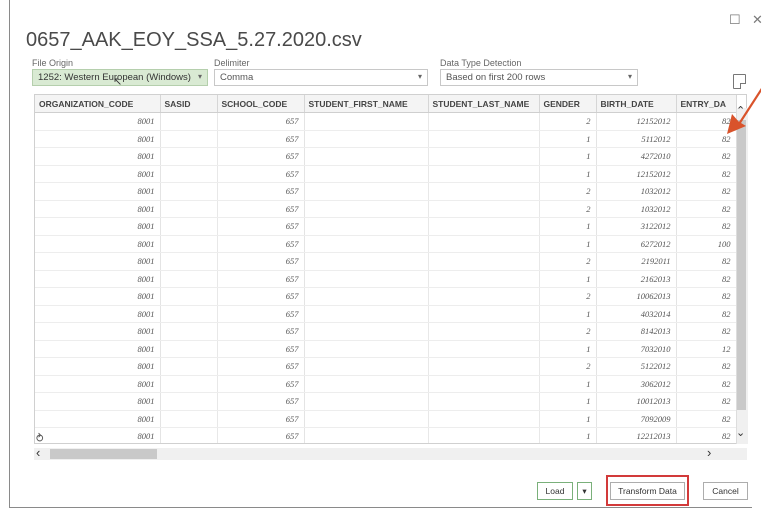 The image size is (763, 515). What do you see at coordinates (484, 104) in the screenshot?
I see `column-header: STUDENT_LAST_NAME` at bounding box center [484, 104].